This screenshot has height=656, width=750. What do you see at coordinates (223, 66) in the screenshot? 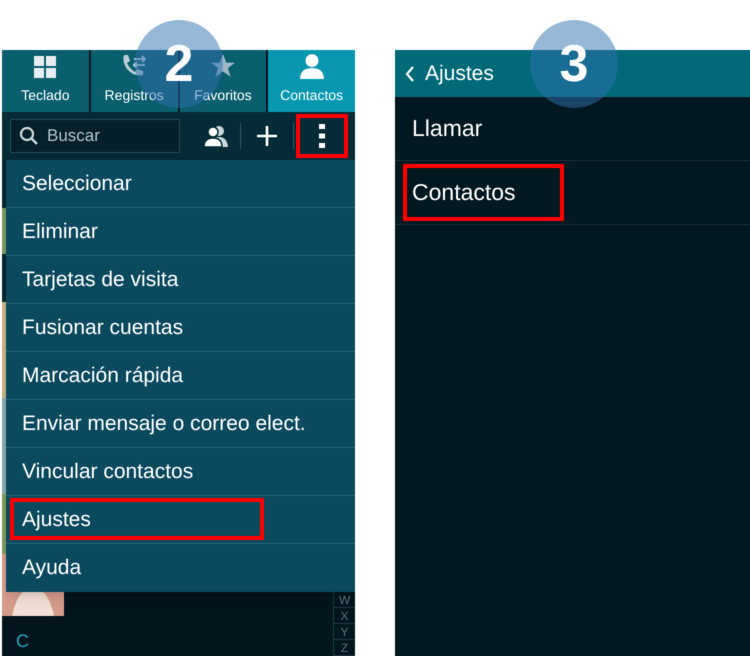
I see `star-icon` at bounding box center [223, 66].